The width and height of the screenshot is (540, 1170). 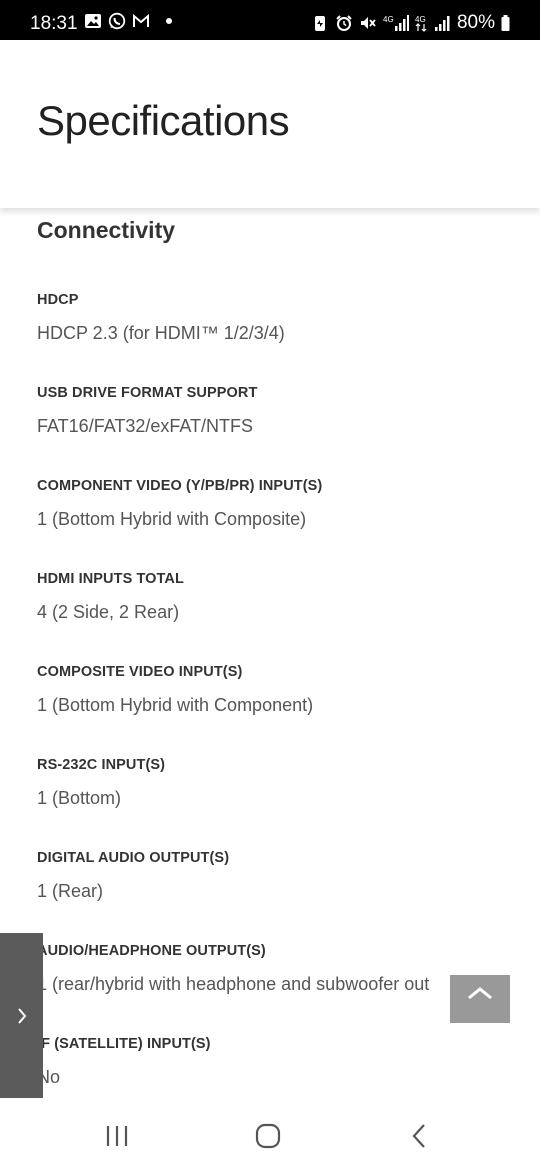 I want to click on signal-4g-label: 4G, so click(x=388, y=19).